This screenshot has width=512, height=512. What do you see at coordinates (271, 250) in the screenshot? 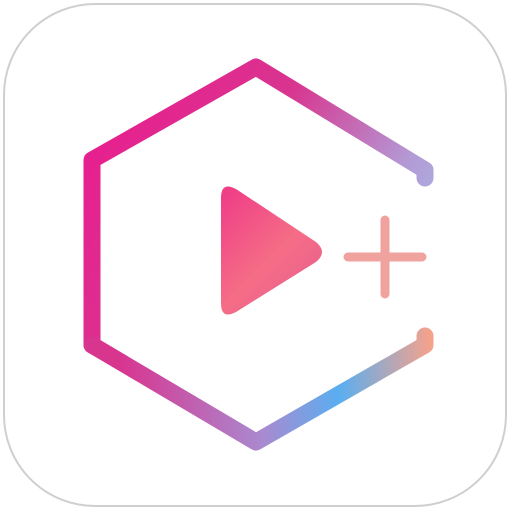
I see `play-icon` at bounding box center [271, 250].